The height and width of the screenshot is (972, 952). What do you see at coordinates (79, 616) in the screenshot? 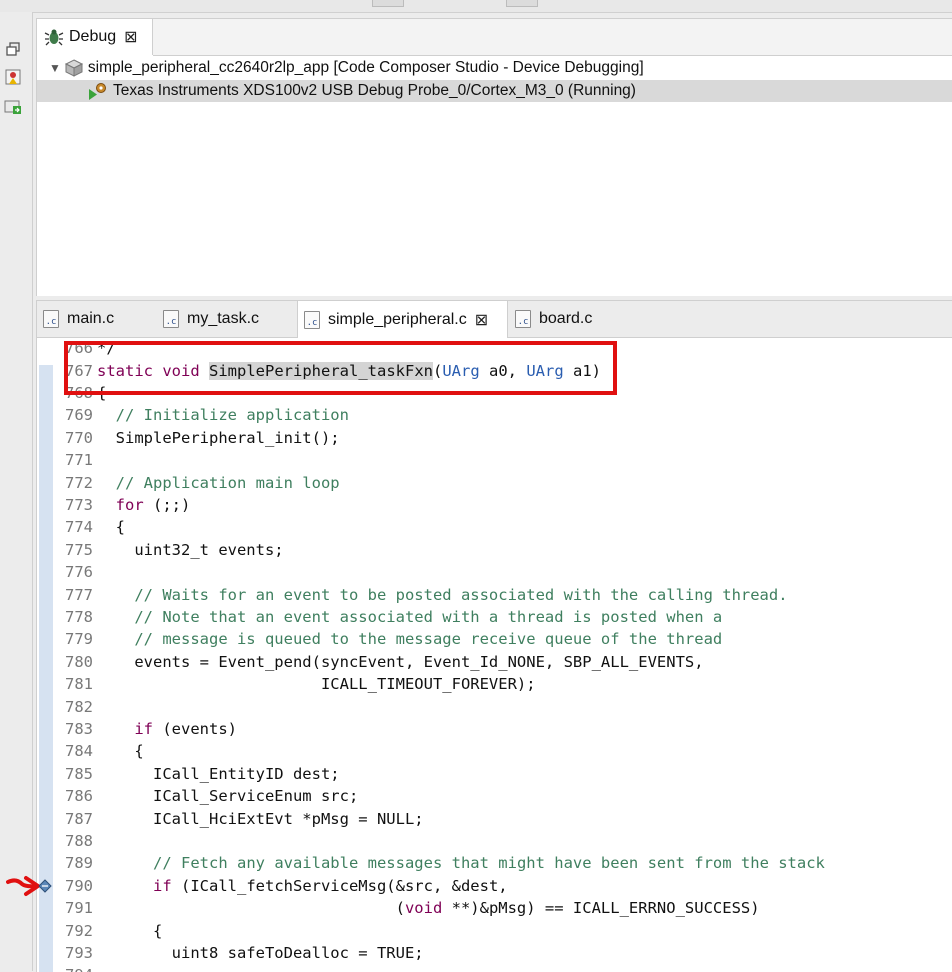
I see `line-number: 778` at bounding box center [79, 616].